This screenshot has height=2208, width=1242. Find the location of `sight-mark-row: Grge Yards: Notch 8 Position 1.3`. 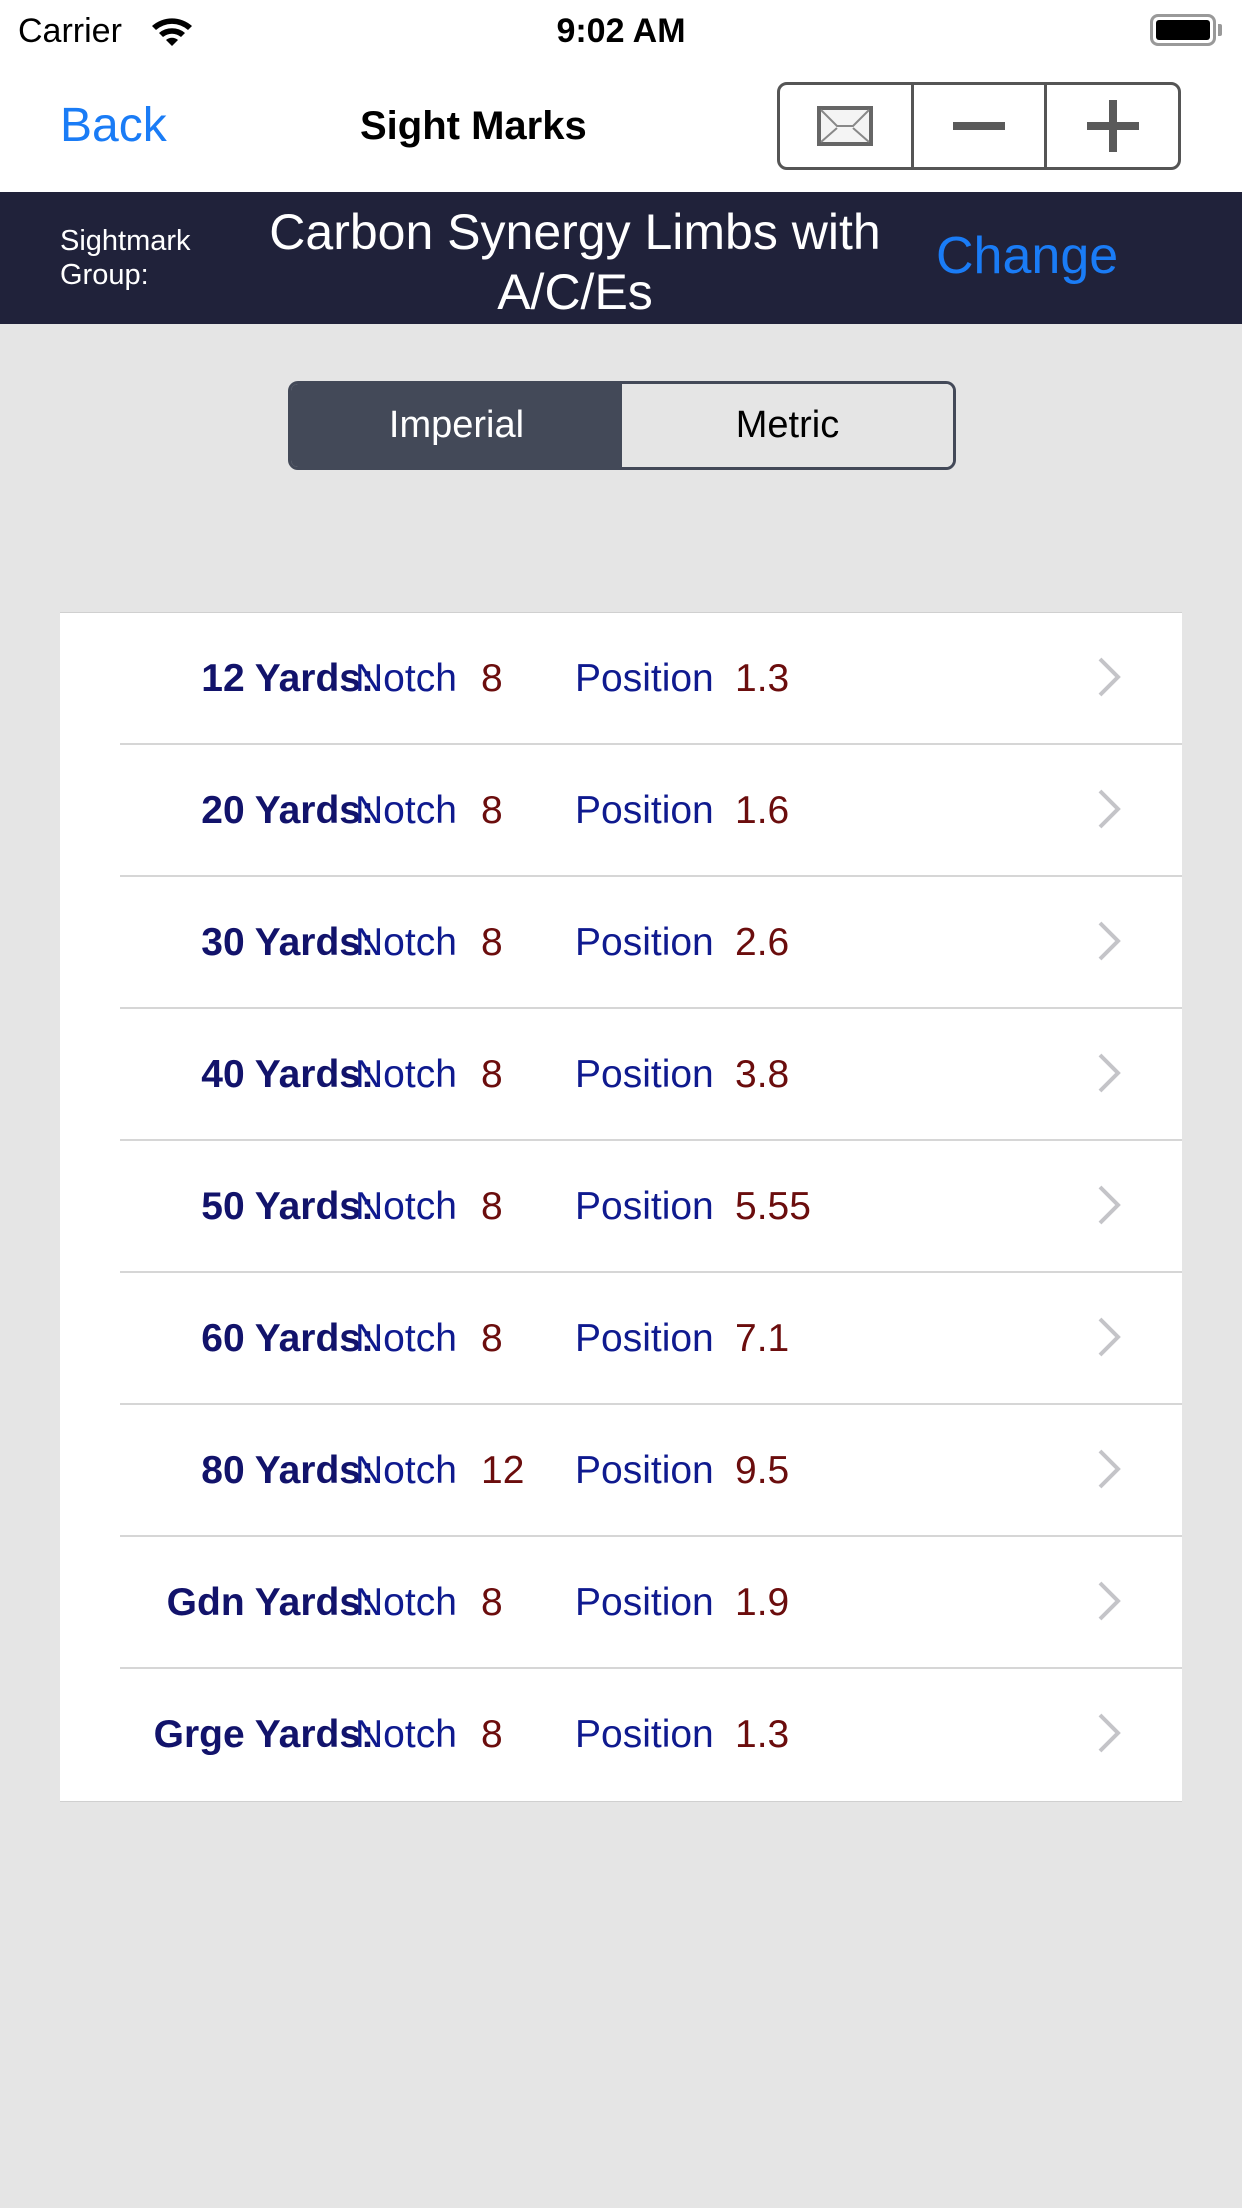

sight-mark-row: Grge Yards: Notch 8 Position 1.3 is located at coordinates (621, 1735).